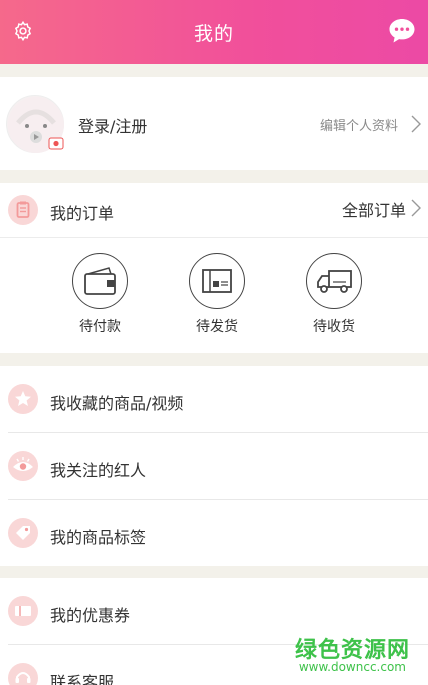 This screenshot has height=685, width=428. I want to click on page-title: 我的, so click(213, 33).